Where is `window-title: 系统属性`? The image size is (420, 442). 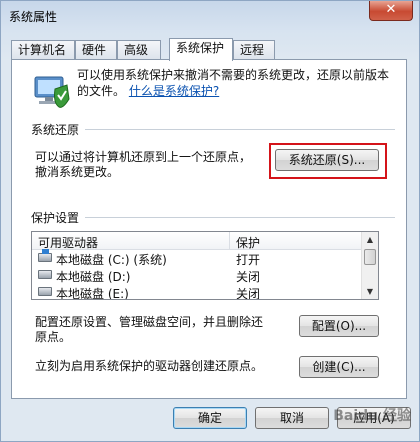 window-title: 系统属性 is located at coordinates (33, 17).